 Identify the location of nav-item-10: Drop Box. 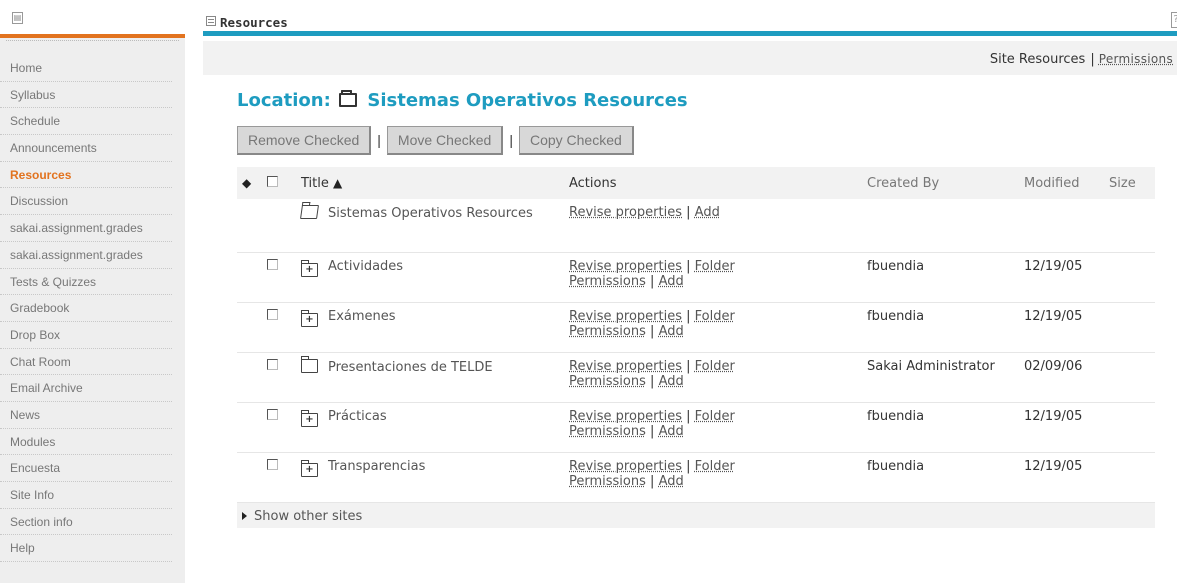
(86, 335).